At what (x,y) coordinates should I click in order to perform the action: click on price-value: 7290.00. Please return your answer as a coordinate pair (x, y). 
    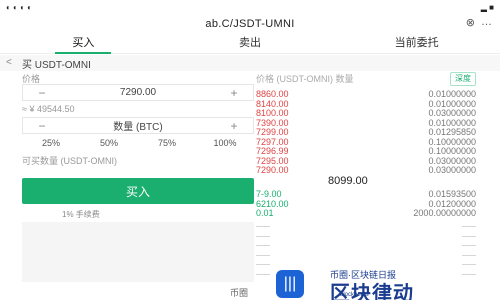
    Looking at the image, I should click on (138, 92).